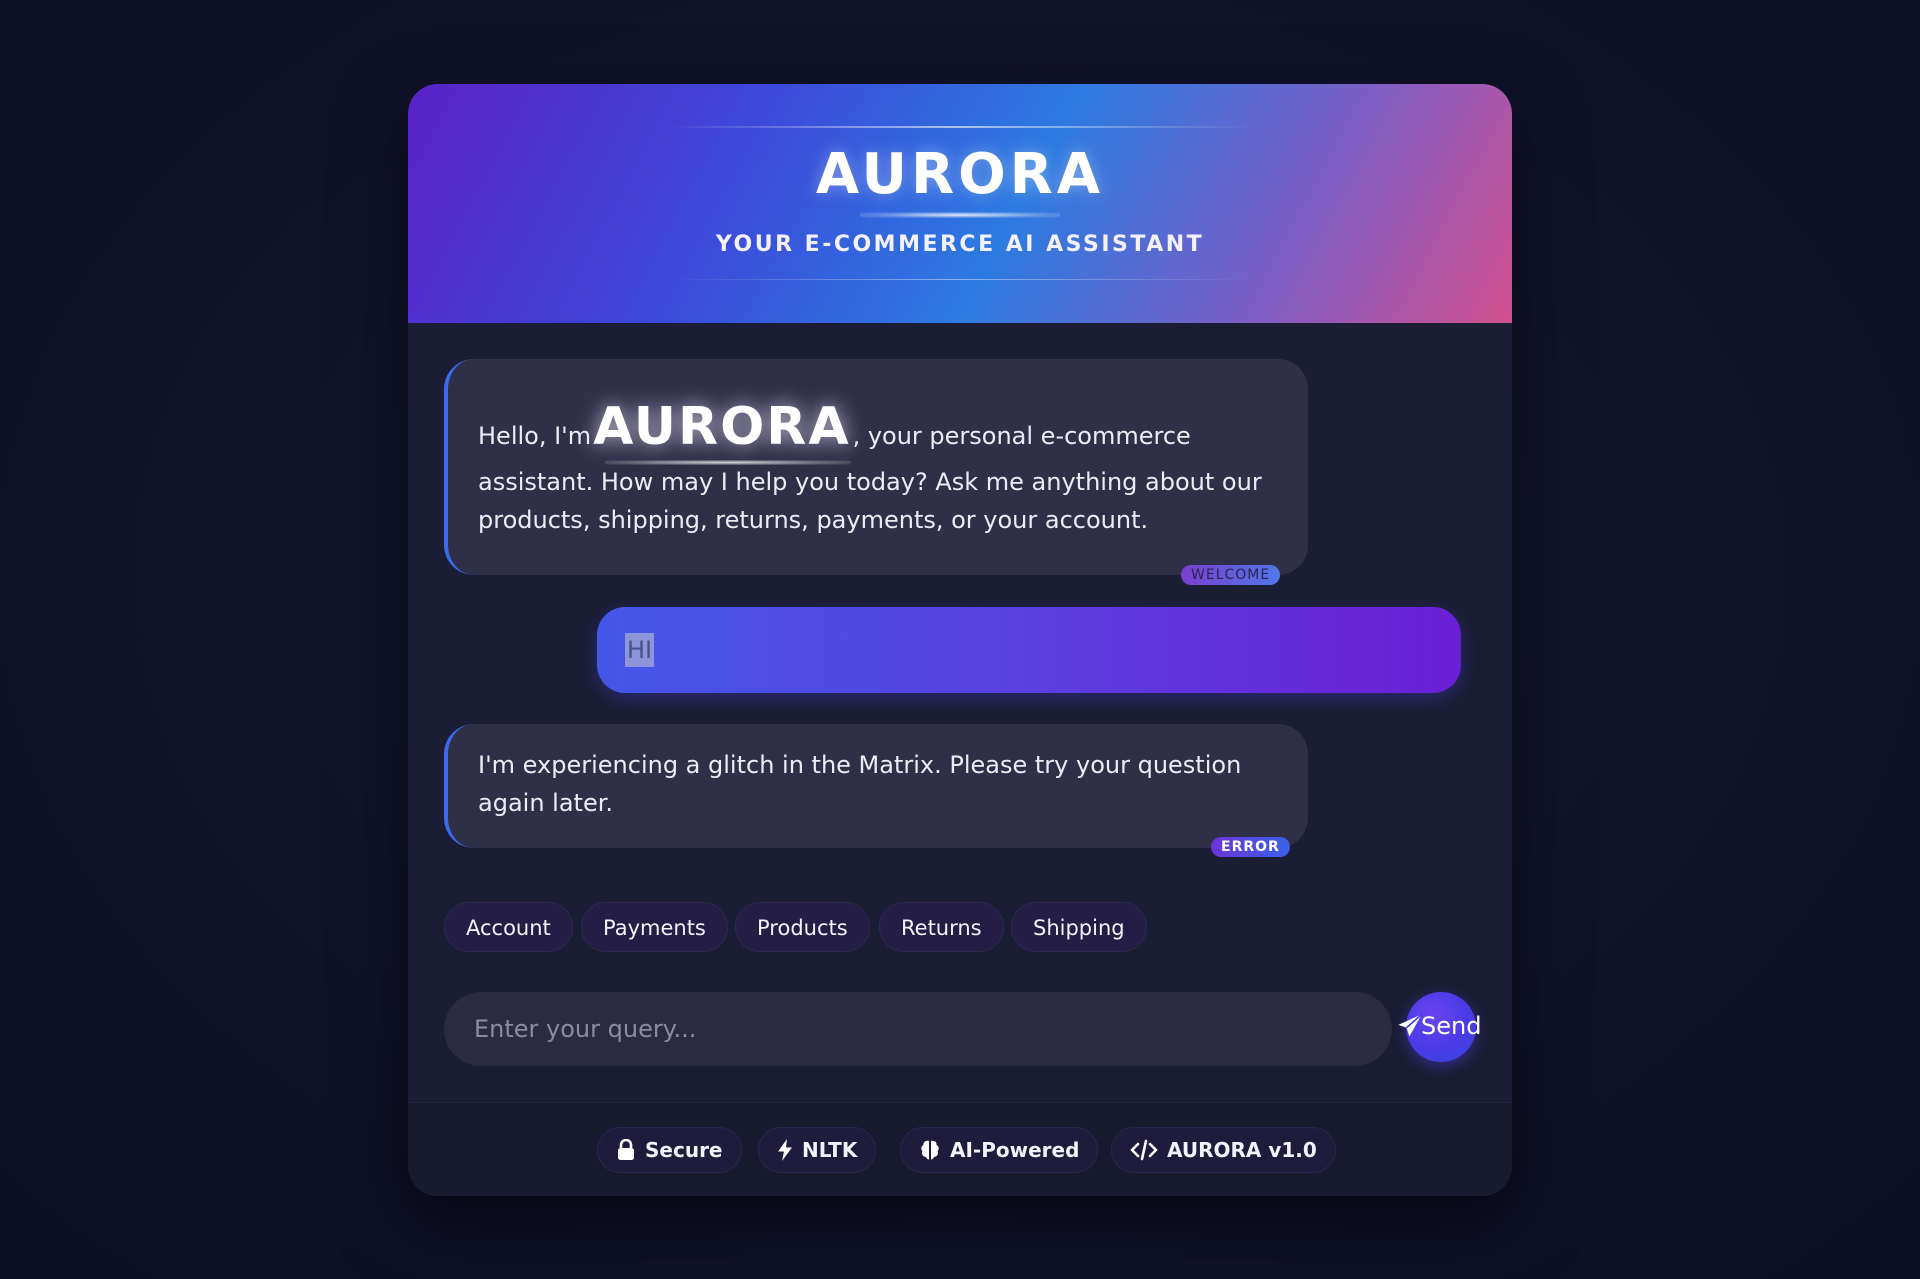 This screenshot has height=1279, width=1920. Describe the element at coordinates (722, 427) in the screenshot. I see `brand-name-text: AURORA` at that location.